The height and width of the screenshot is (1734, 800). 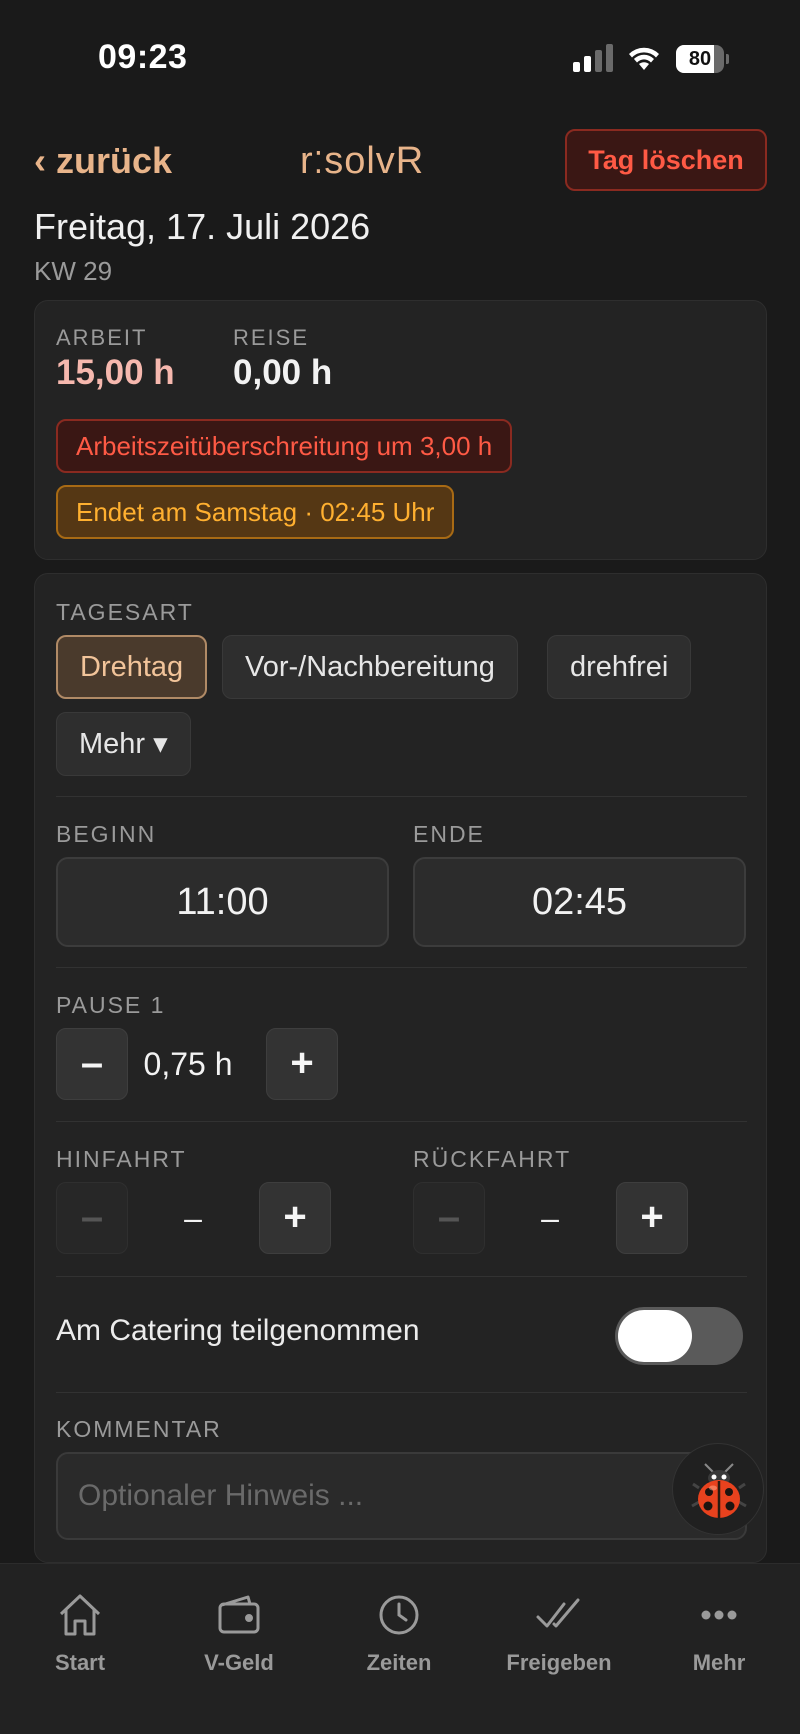 I want to click on status-bar: 09:23 80, so click(x=400, y=55).